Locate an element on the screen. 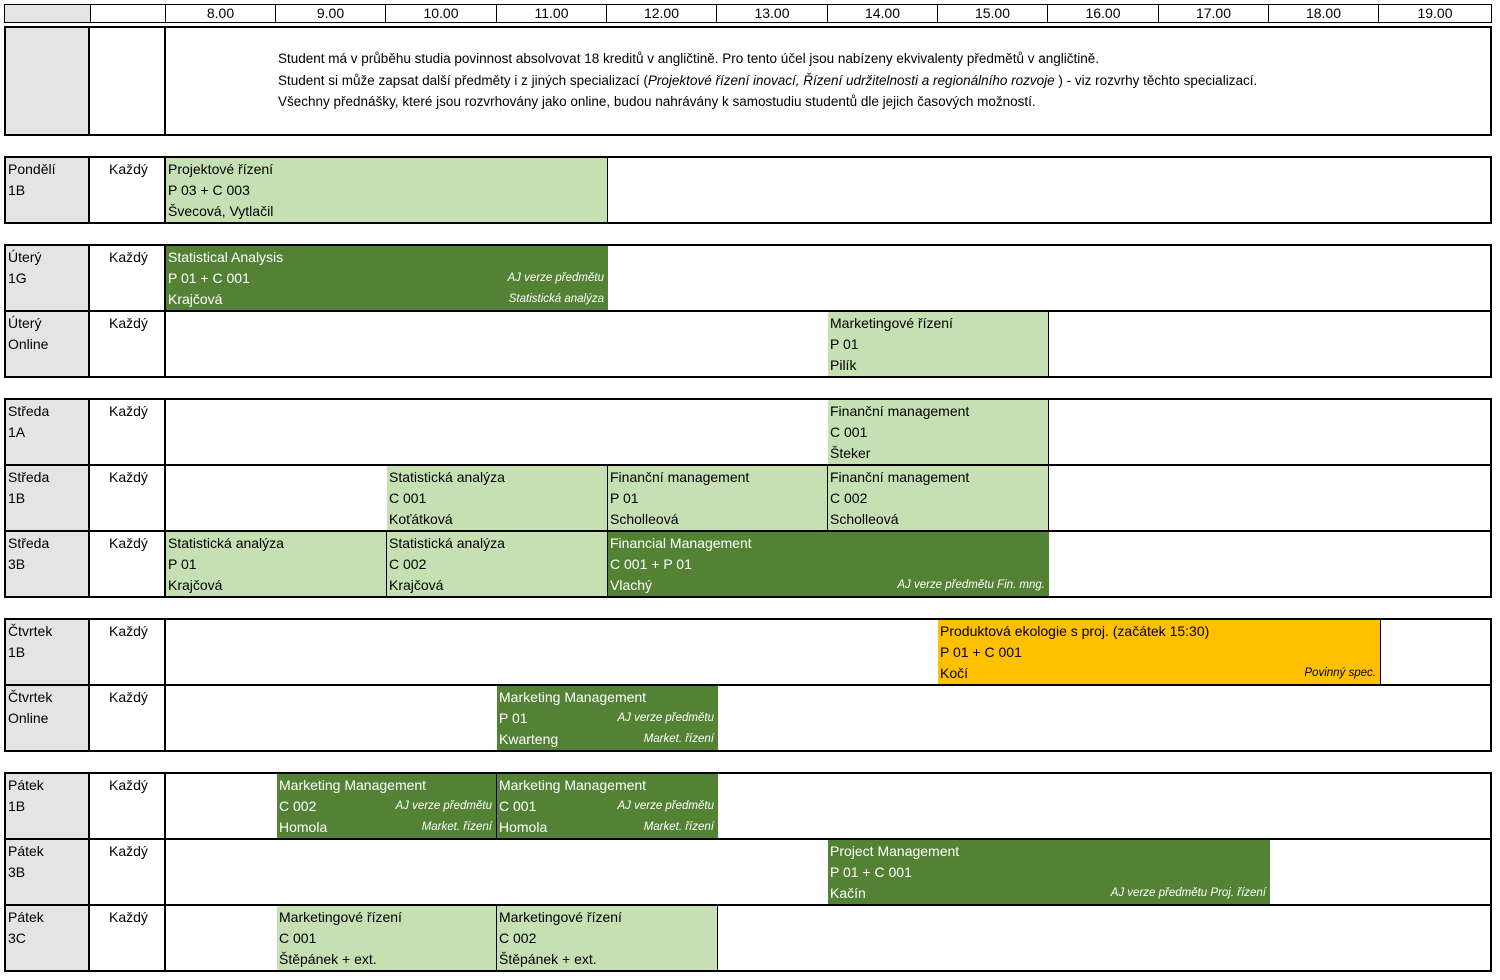 The image size is (1500, 980). day-cell: Pátek 3C is located at coordinates (48, 938).